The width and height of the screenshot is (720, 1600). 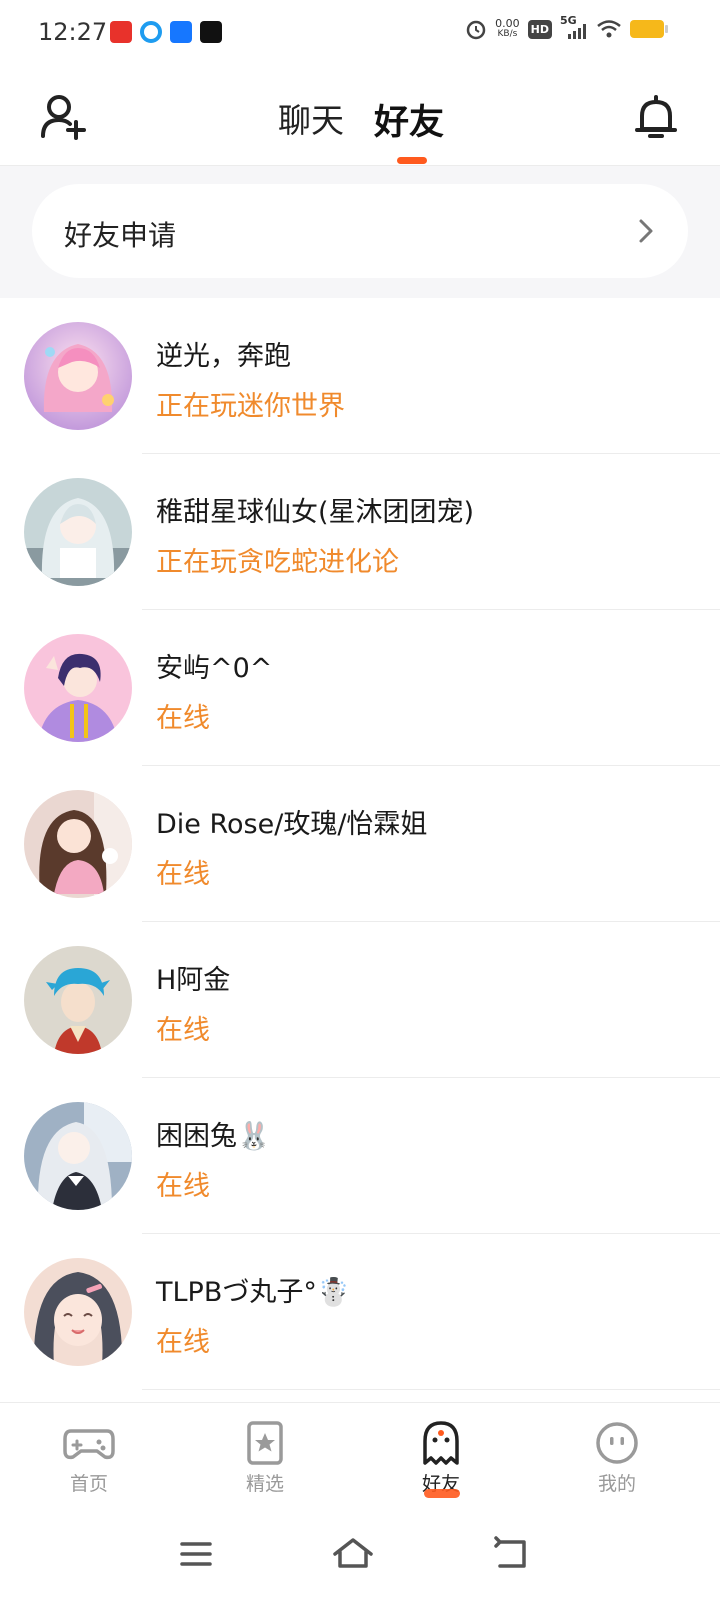 What do you see at coordinates (353, 1554) in the screenshot?
I see `home-icon` at bounding box center [353, 1554].